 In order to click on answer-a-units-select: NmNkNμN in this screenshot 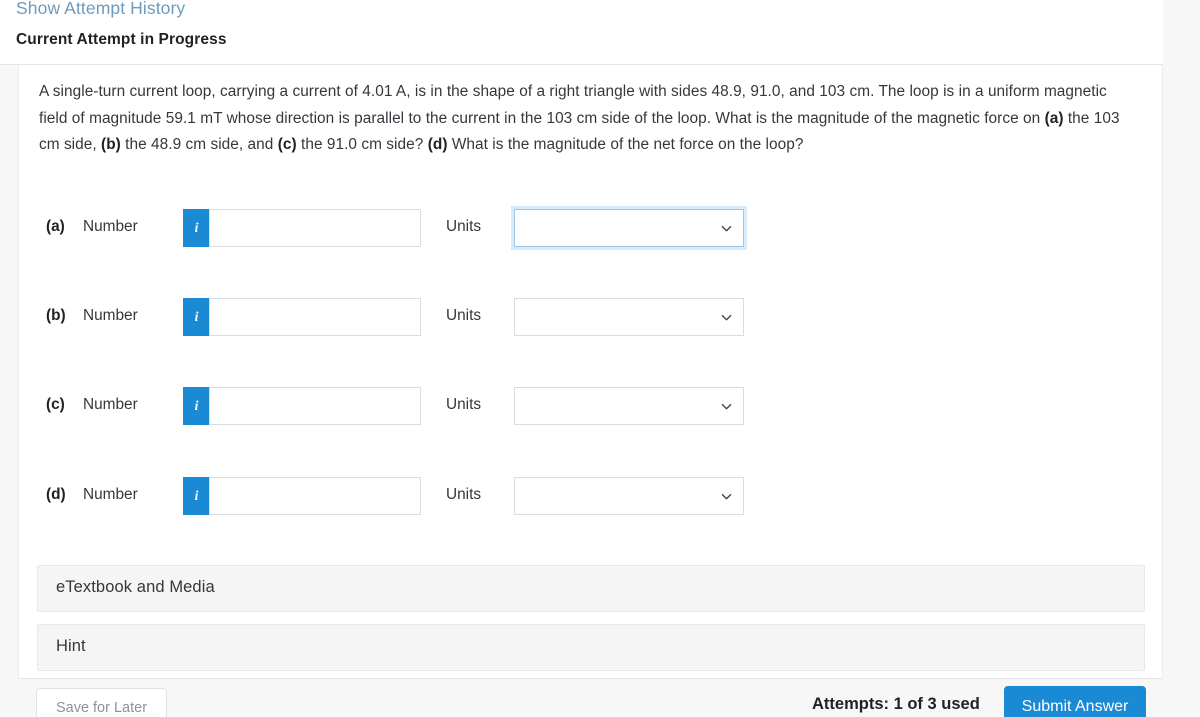, I will do `click(629, 228)`.